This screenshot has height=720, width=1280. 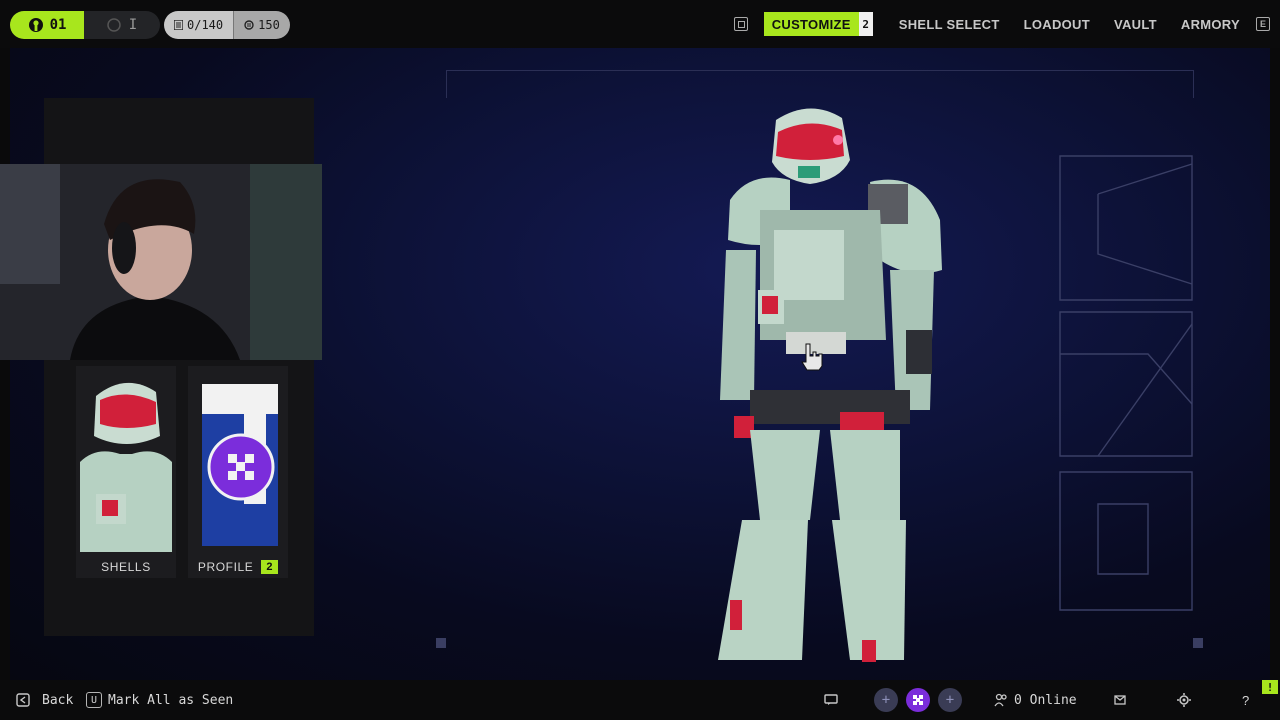 I want to click on profile-emblem-icon, so click(x=241, y=467).